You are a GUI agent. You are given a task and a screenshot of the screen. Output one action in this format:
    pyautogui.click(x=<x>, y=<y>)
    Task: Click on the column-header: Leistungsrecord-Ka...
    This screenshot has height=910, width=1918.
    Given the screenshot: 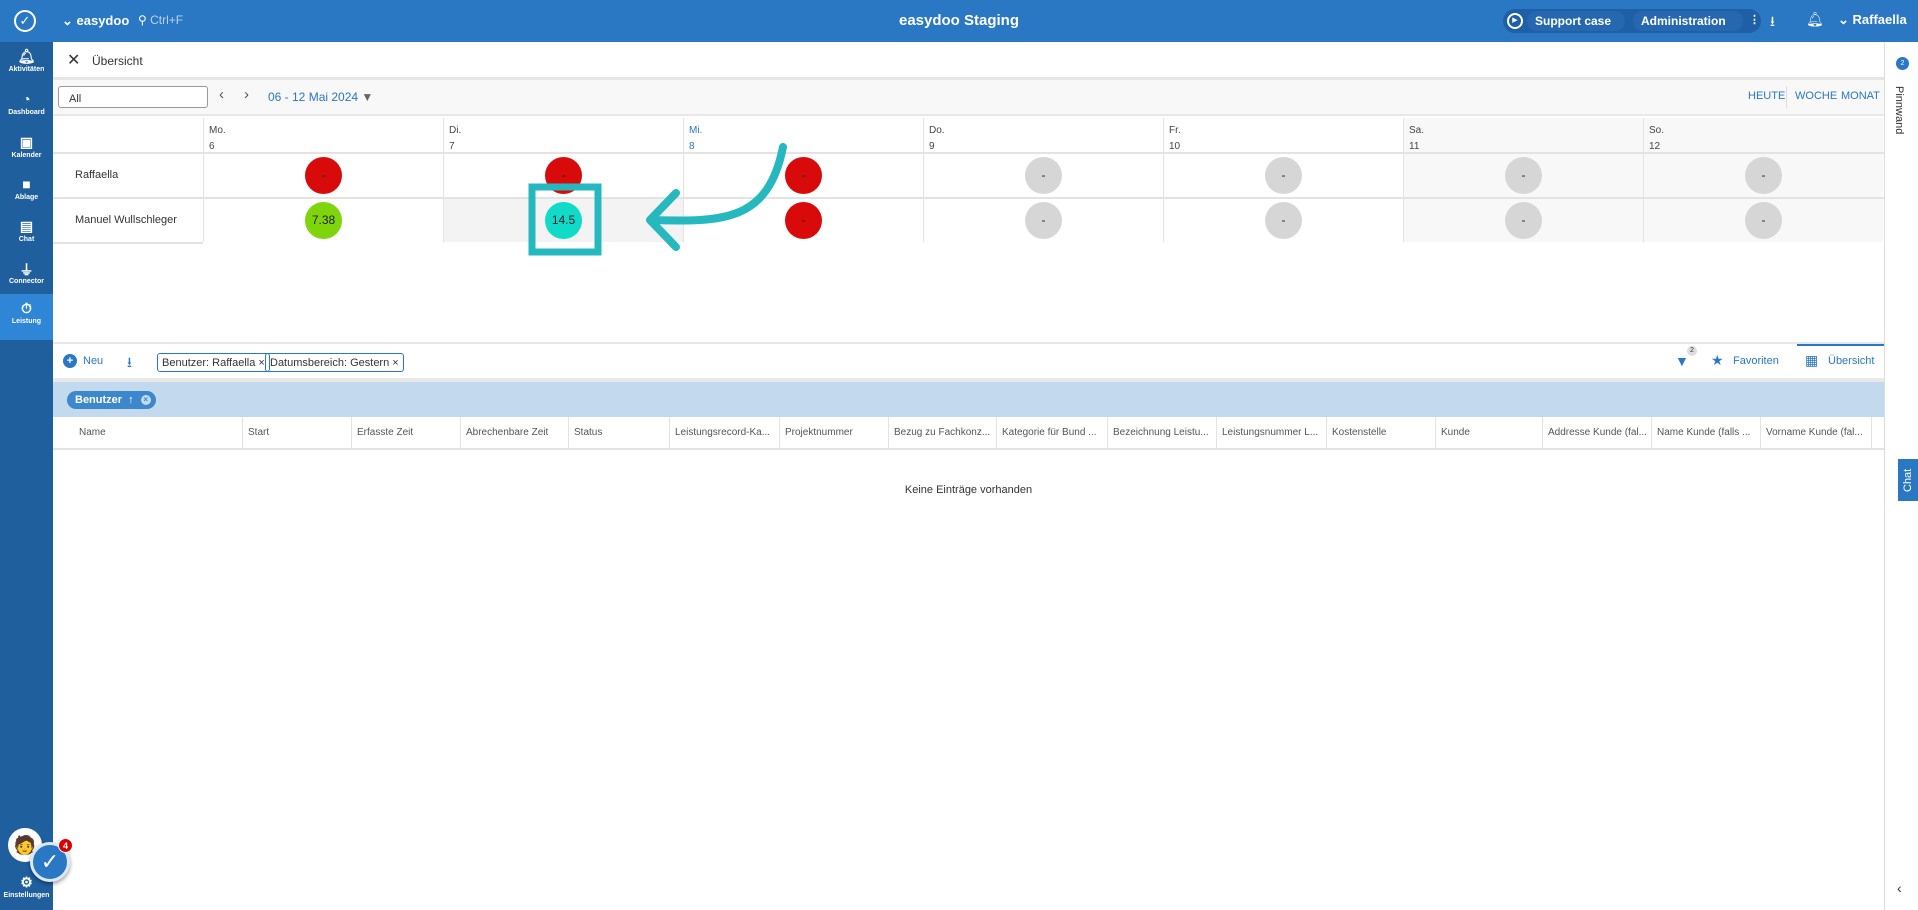 What is the action you would take?
    pyautogui.click(x=725, y=432)
    